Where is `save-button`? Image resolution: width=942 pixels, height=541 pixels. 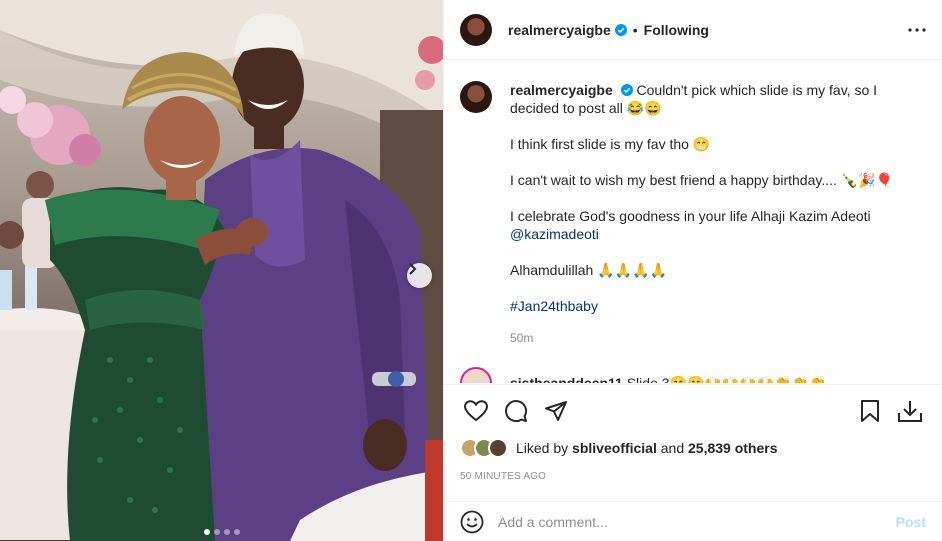
save-button is located at coordinates (870, 411).